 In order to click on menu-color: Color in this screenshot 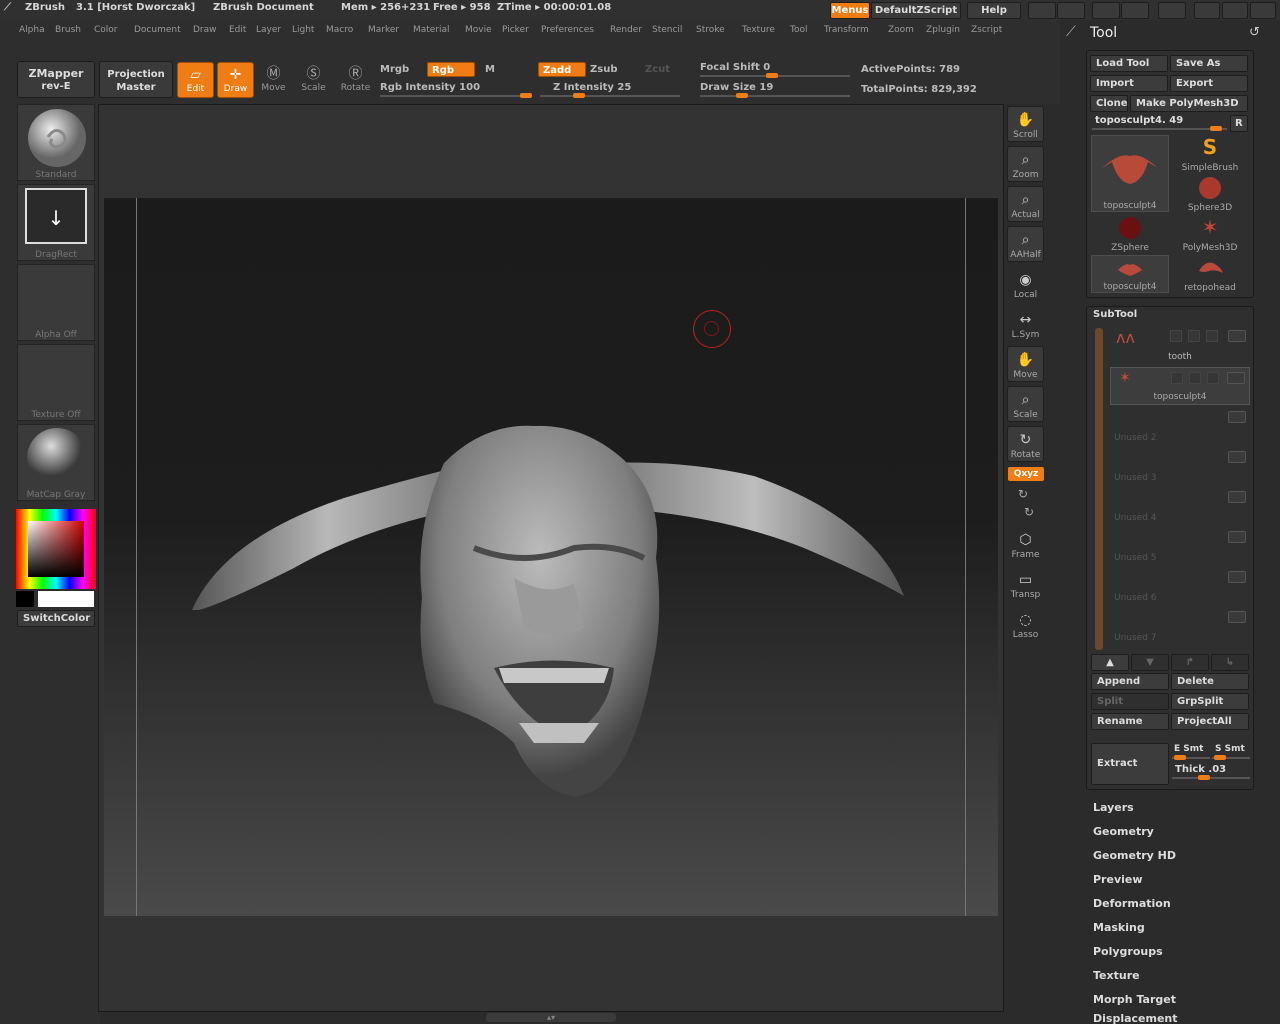, I will do `click(106, 30)`.